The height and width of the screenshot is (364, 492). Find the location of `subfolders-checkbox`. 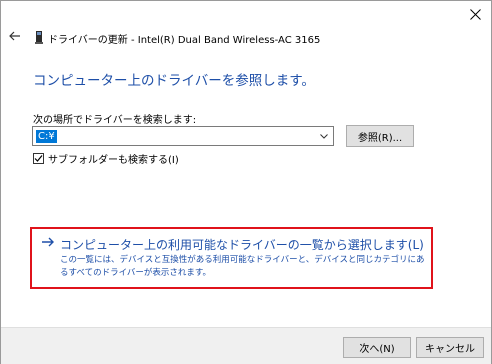

subfolders-checkbox is located at coordinates (38, 158).